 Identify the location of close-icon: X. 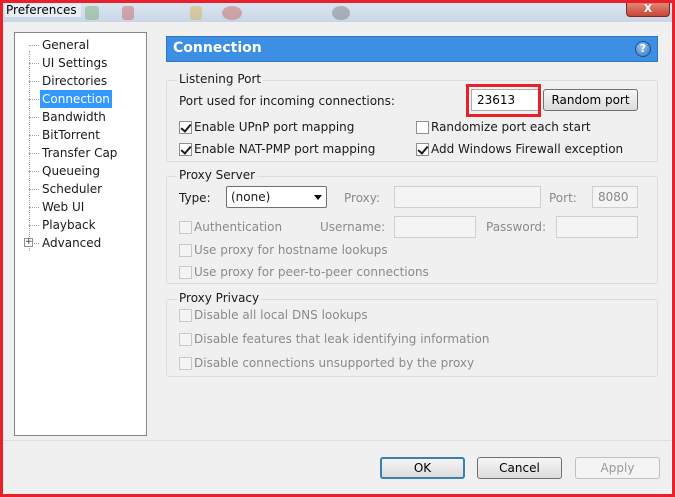
(648, 8).